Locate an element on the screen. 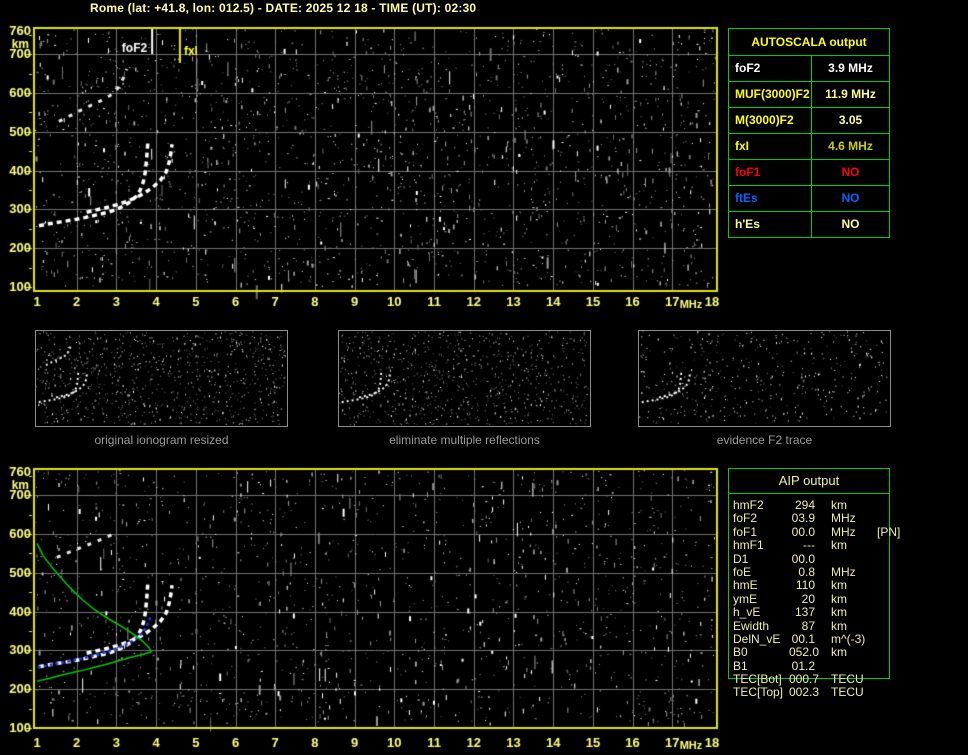 The image size is (968, 755). panel-original-ionogram is located at coordinates (161, 378).